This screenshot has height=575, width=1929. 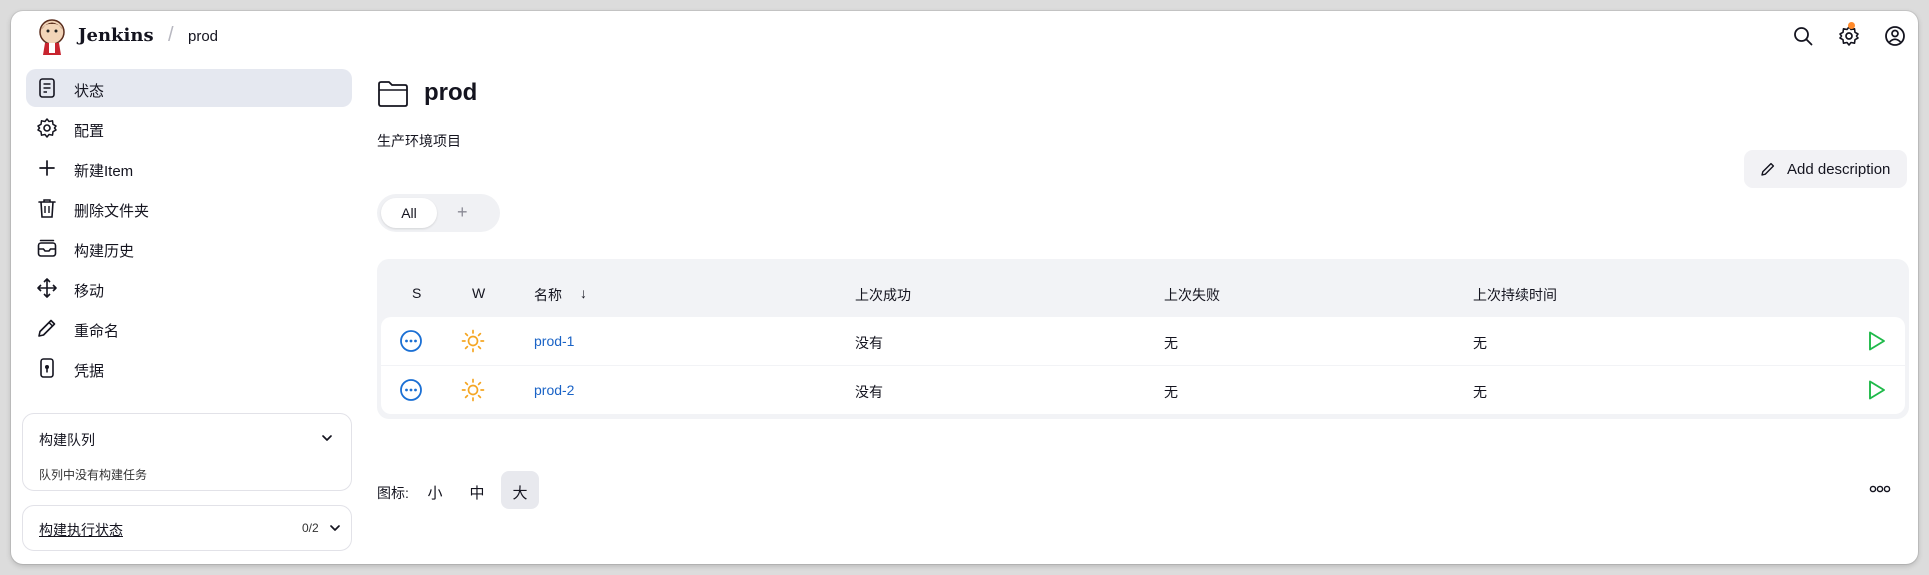 I want to click on column-header-name: 名称, so click(x=548, y=295).